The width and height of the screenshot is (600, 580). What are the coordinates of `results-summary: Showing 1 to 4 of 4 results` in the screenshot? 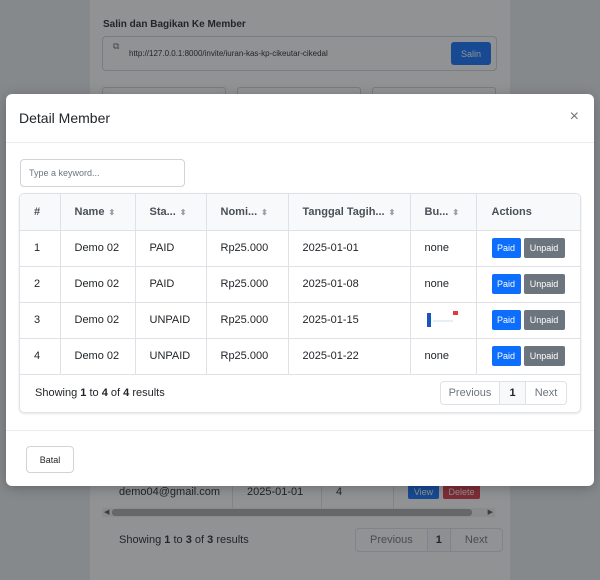 It's located at (100, 393).